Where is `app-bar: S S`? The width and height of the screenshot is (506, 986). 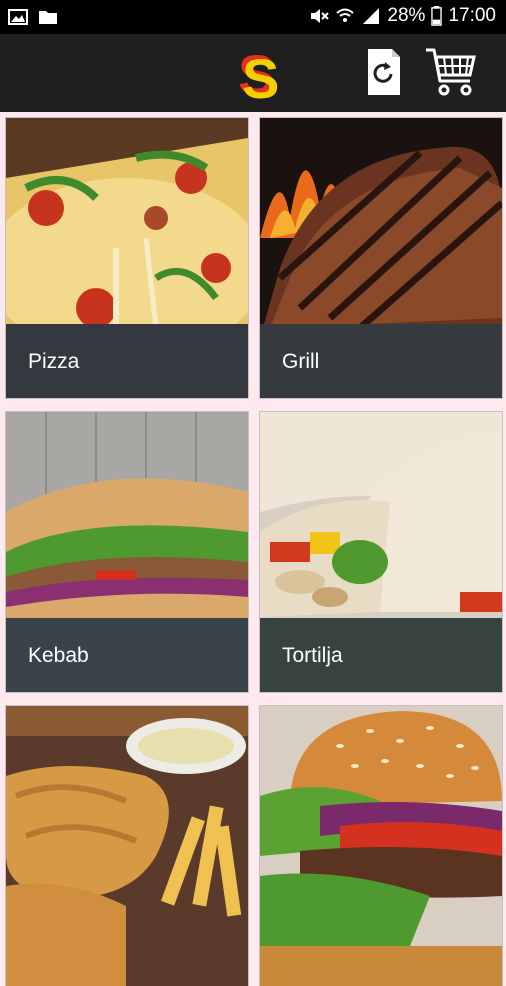 app-bar: S S is located at coordinates (253, 73).